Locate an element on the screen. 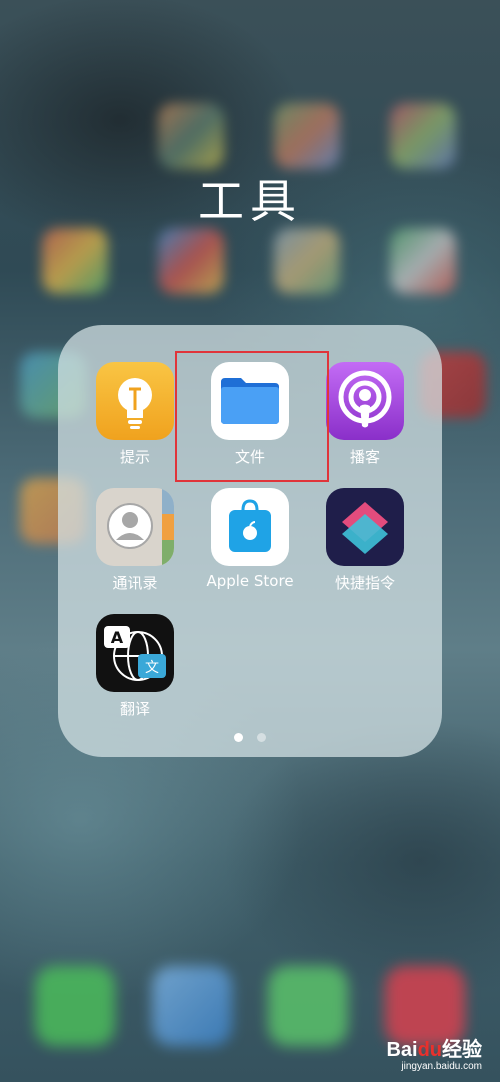  svg-text: 文 is located at coordinates (152, 668).